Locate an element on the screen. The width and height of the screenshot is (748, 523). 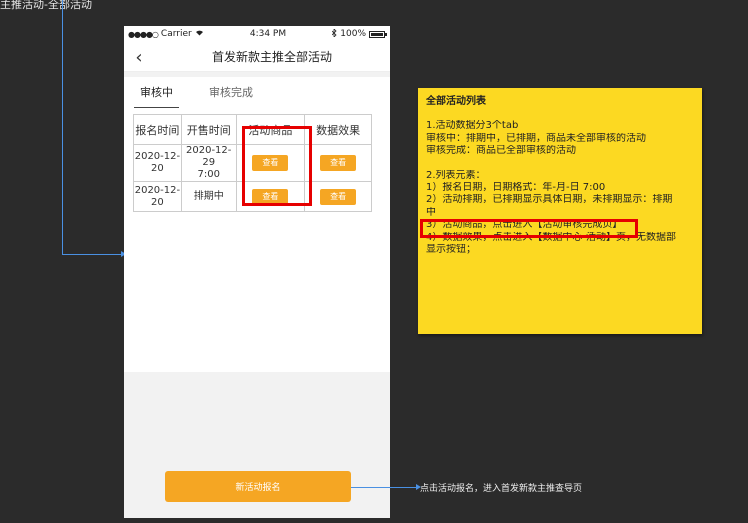
header-sale-time: 开售时间 is located at coordinates (208, 129).